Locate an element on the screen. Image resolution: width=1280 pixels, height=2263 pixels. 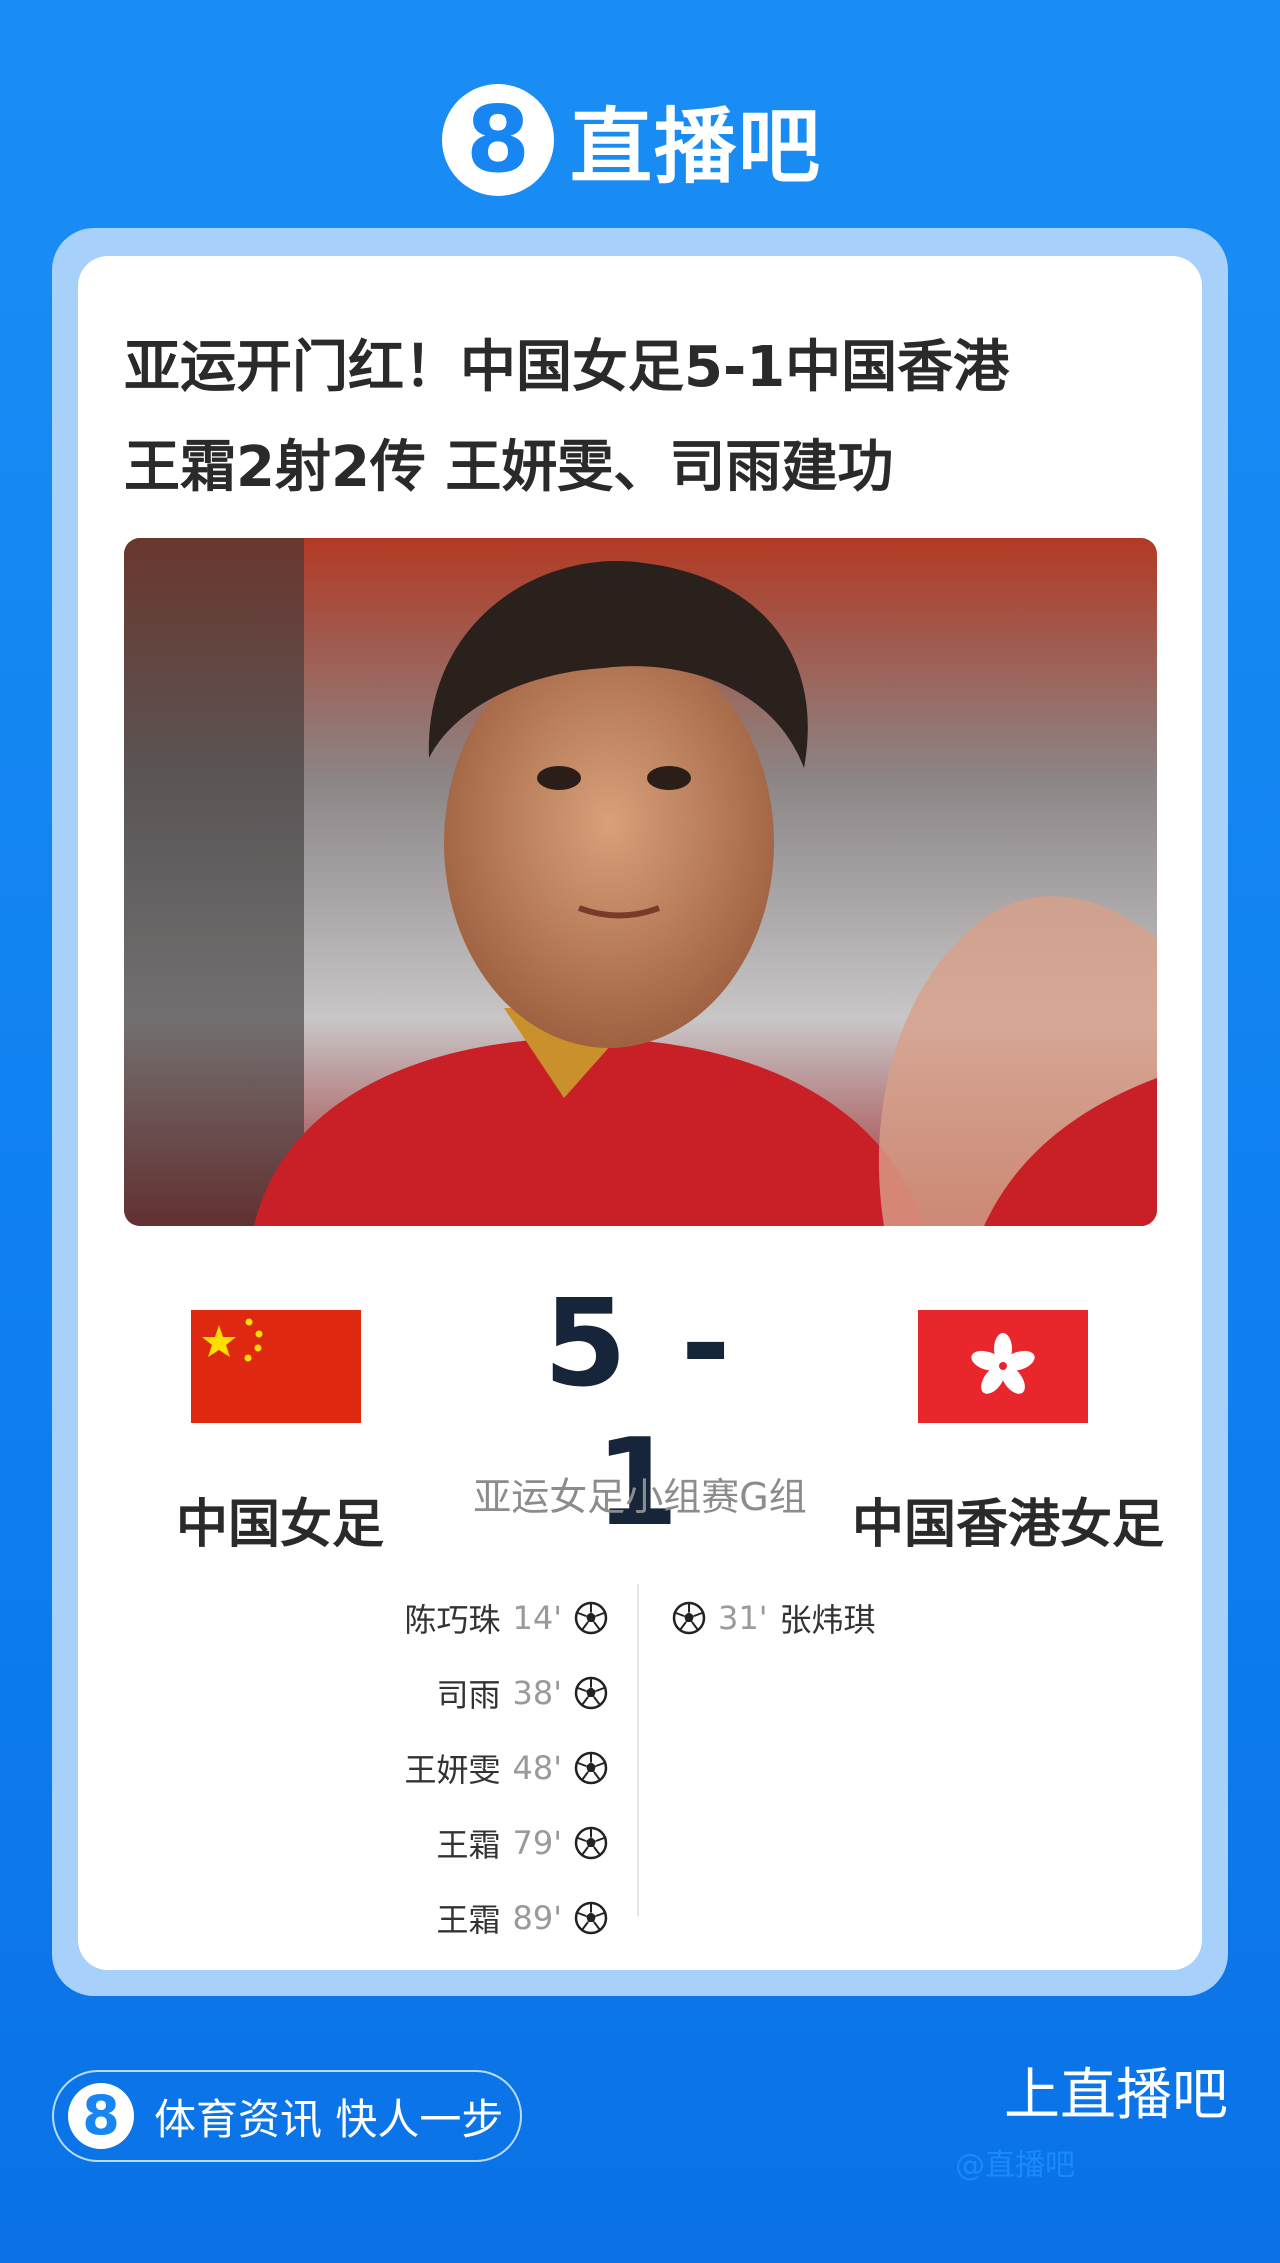
logo-badge-icon: 8 is located at coordinates (498, 139).